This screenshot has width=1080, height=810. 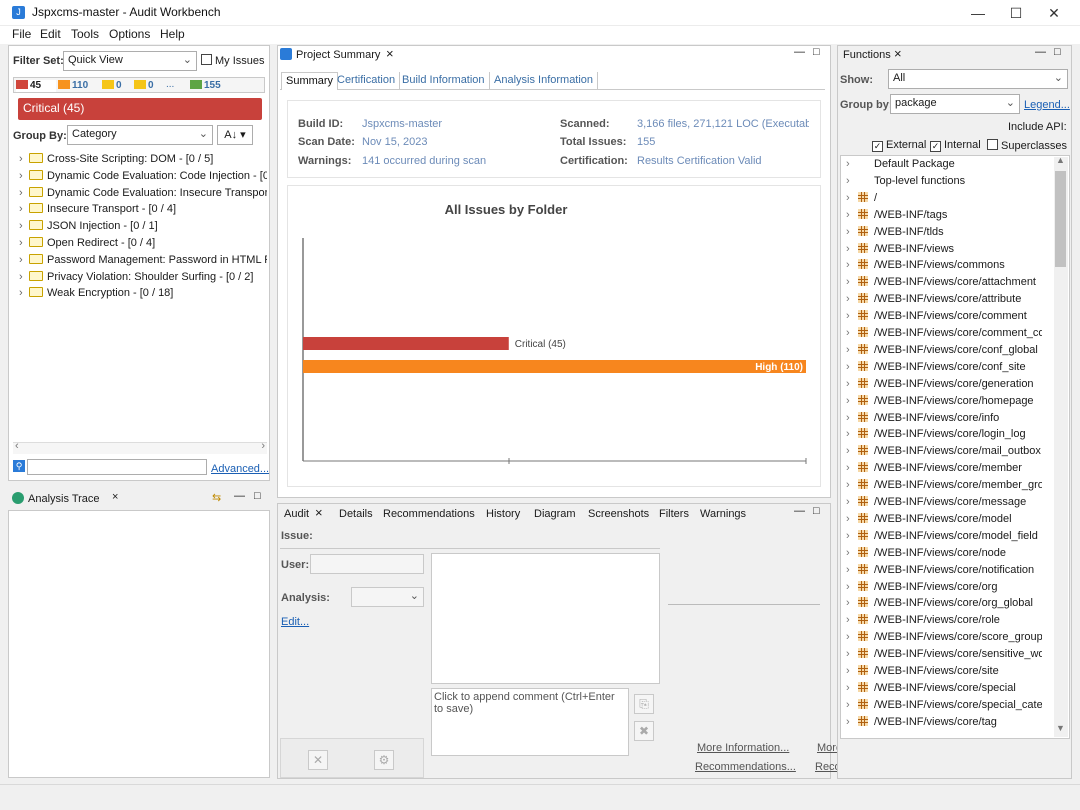 What do you see at coordinates (310, 81) in the screenshot?
I see `tab-summary: Summary` at bounding box center [310, 81].